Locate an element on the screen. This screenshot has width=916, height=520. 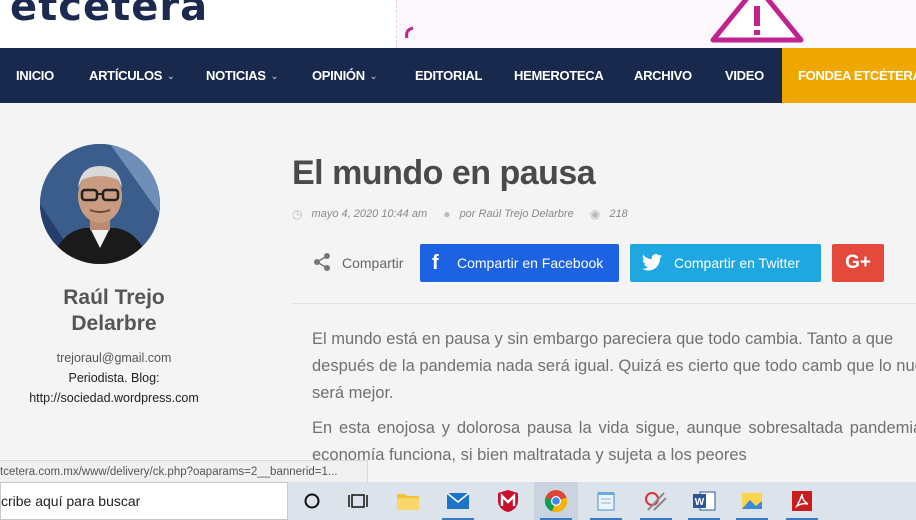
cortana-icon is located at coordinates (312, 501).